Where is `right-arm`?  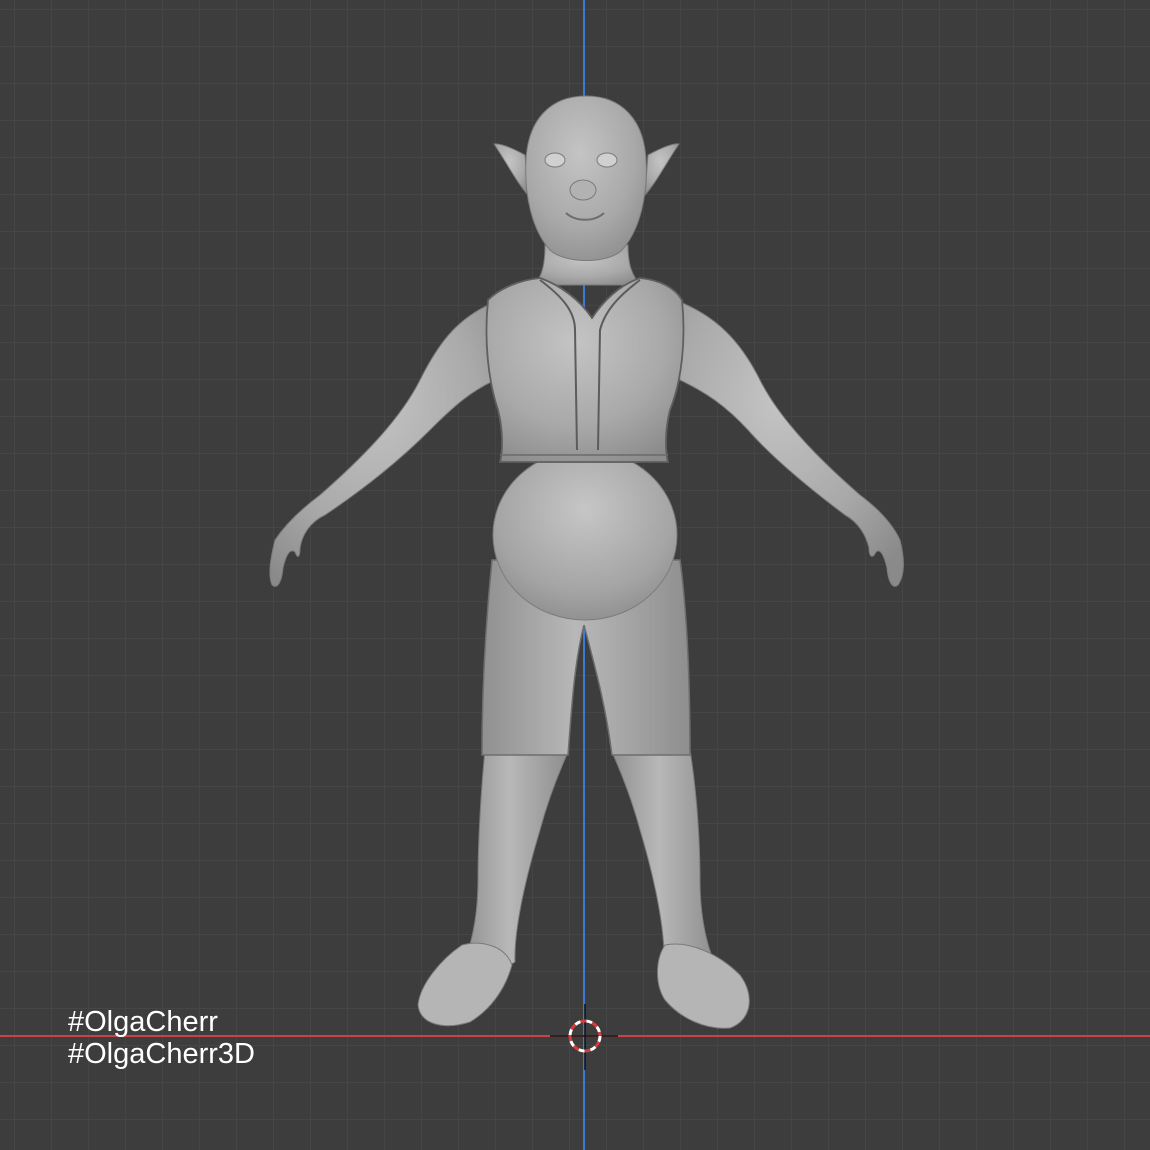
right-arm is located at coordinates (789, 443).